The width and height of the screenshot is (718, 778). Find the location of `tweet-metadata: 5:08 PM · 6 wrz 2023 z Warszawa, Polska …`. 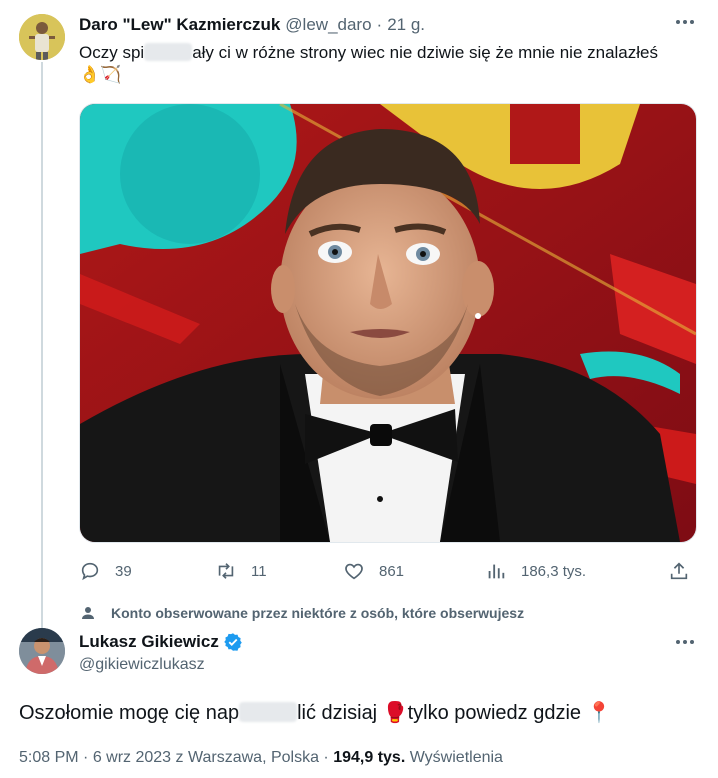

tweet-metadata: 5:08 PM · 6 wrz 2023 z Warszawa, Polska … is located at coordinates (261, 757).